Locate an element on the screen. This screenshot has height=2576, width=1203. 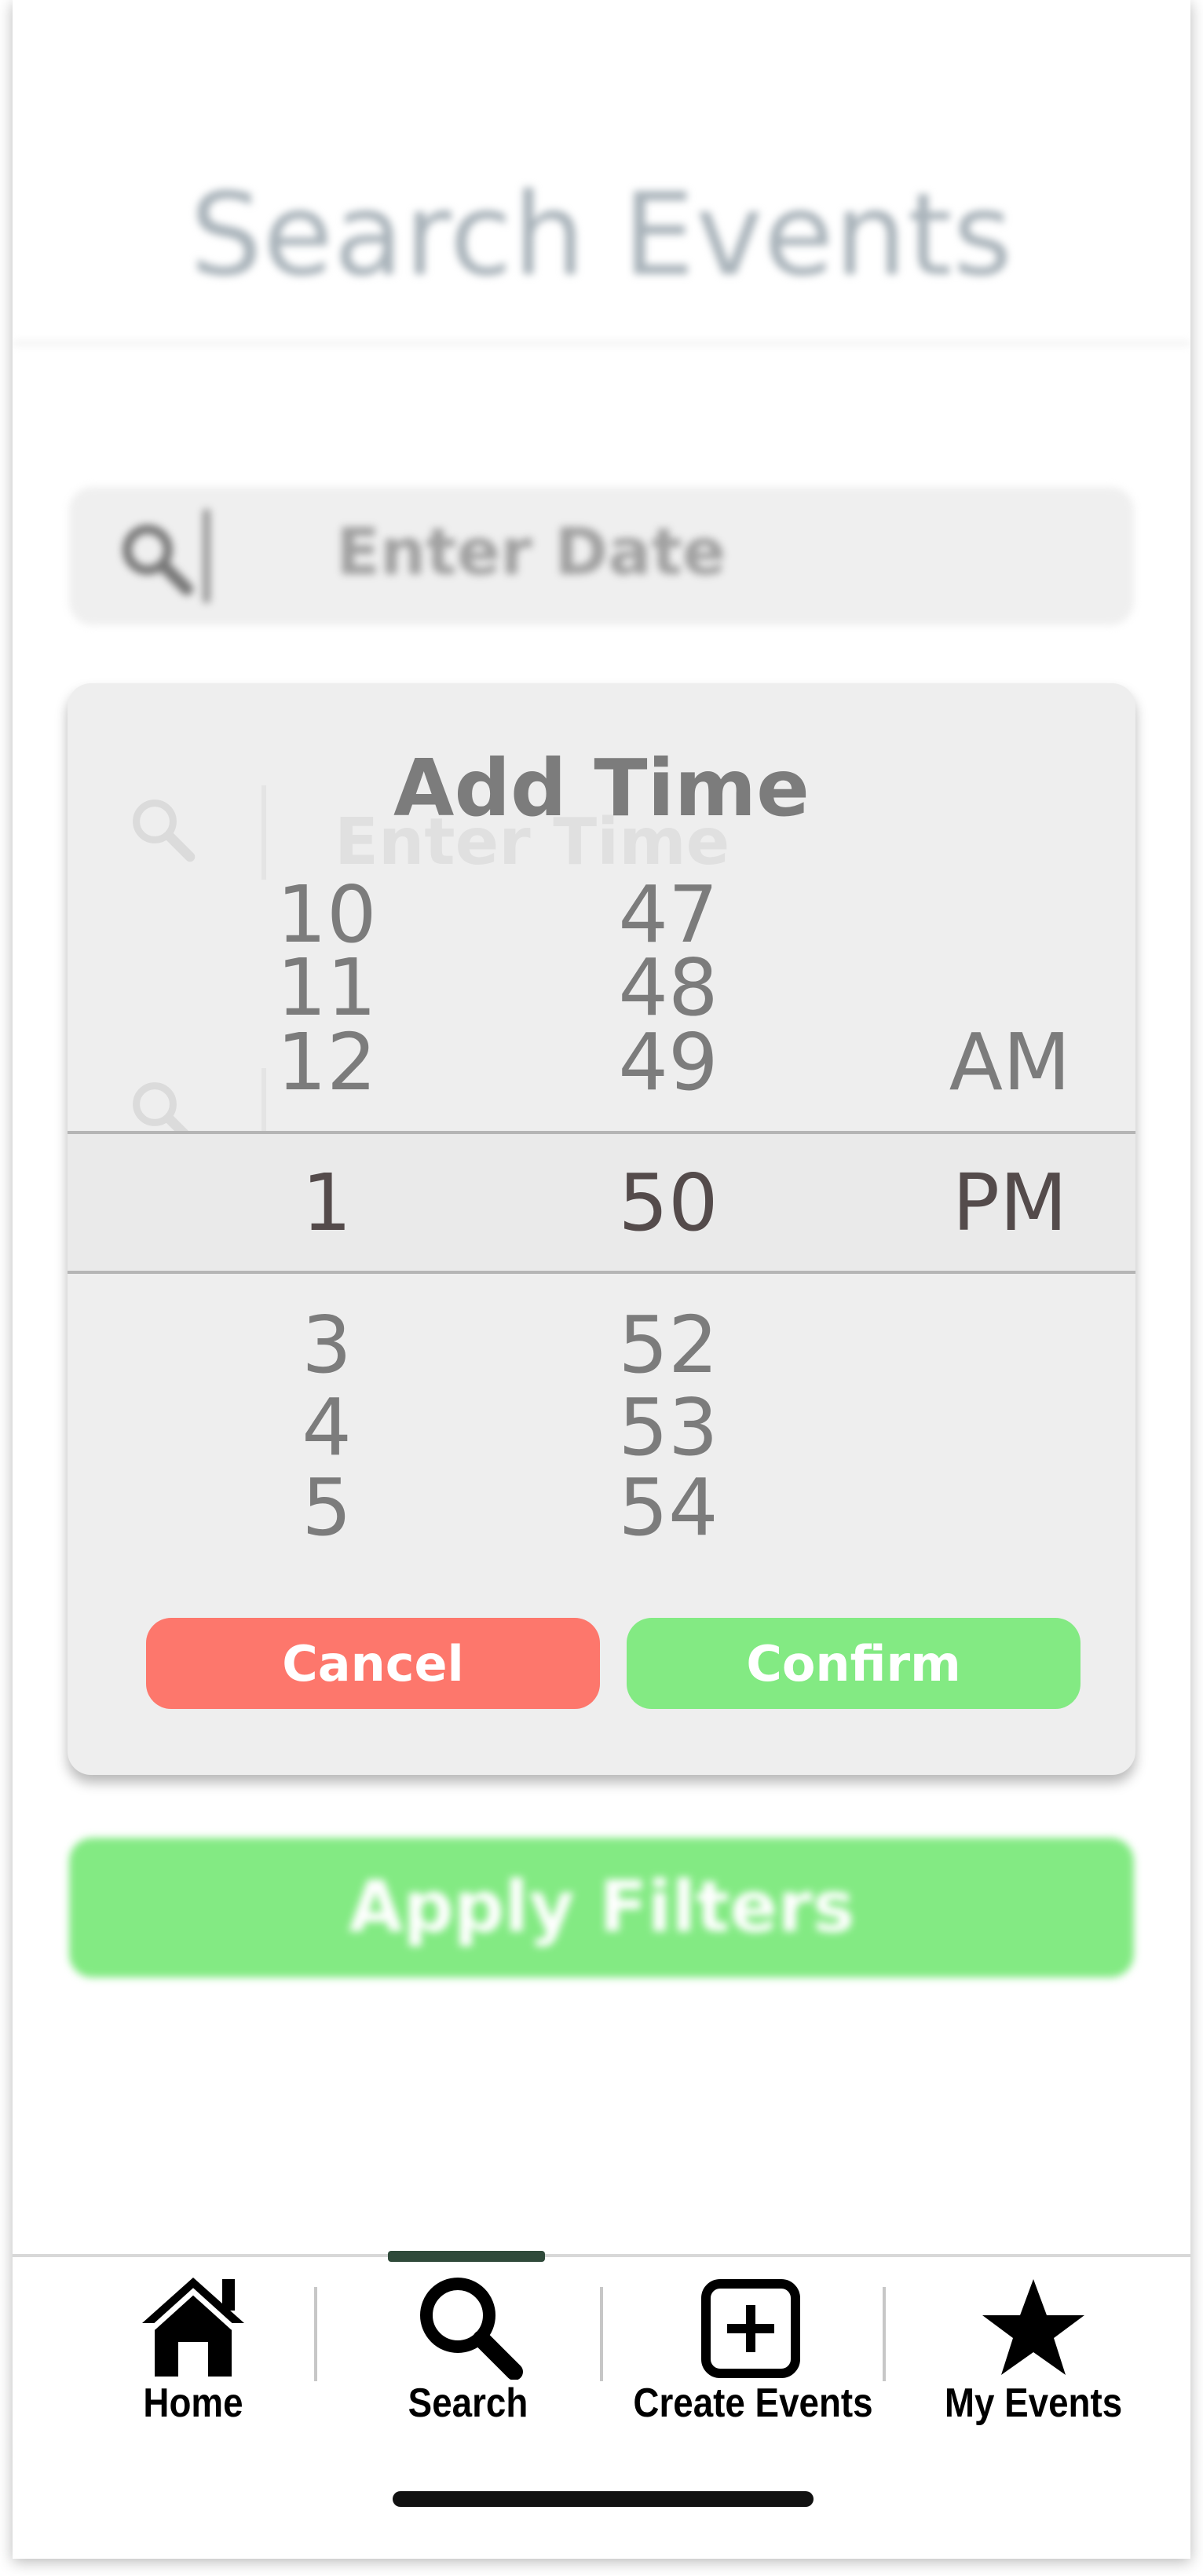
selected-ampm: PM is located at coordinates (1010, 1203).